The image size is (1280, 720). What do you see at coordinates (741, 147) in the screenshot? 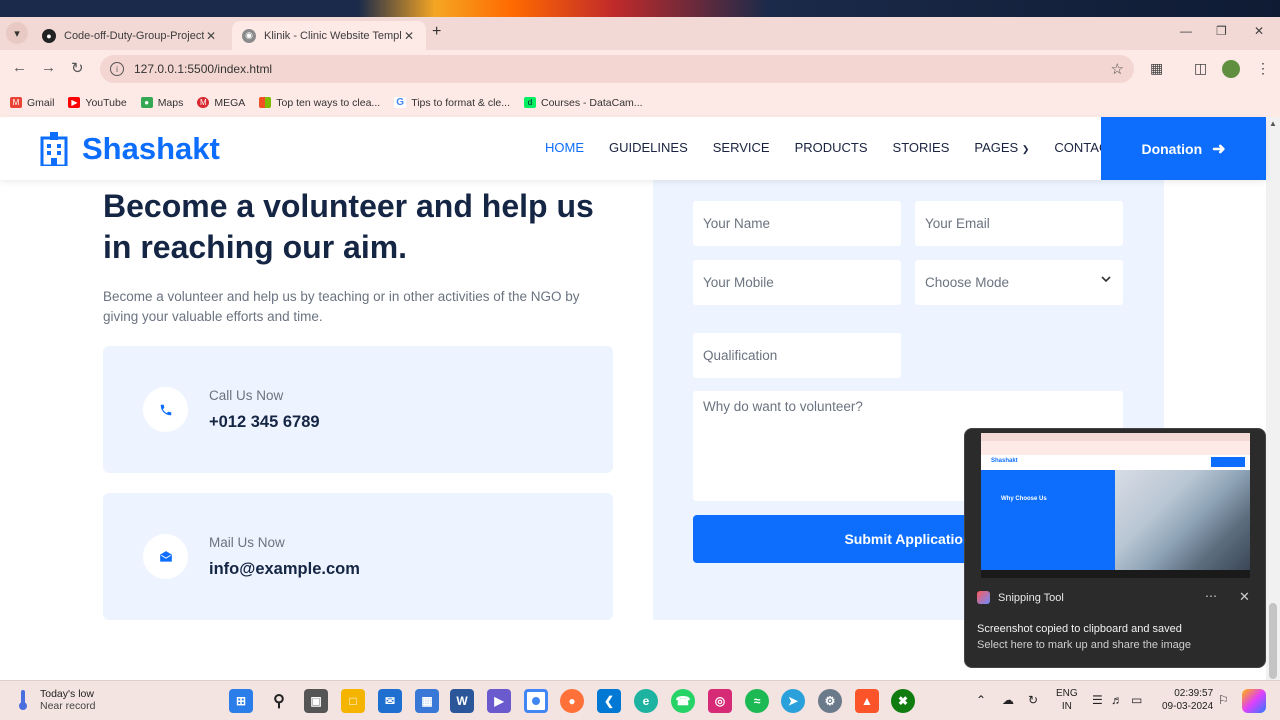
I see `nav-service: SERVICE` at bounding box center [741, 147].